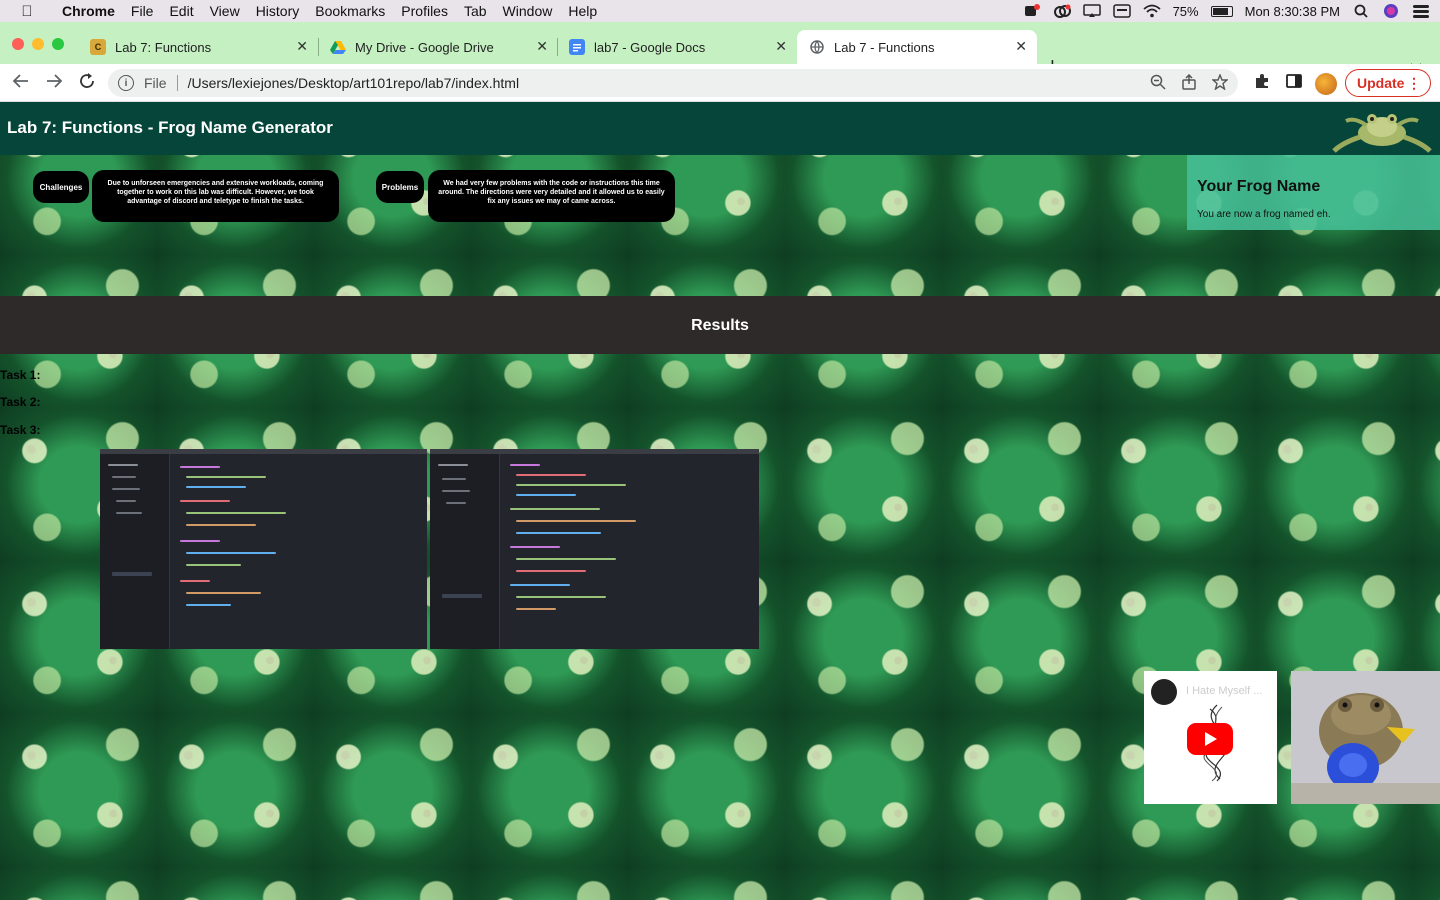  What do you see at coordinates (1121, 11) in the screenshot?
I see `keyboard-input-icon` at bounding box center [1121, 11].